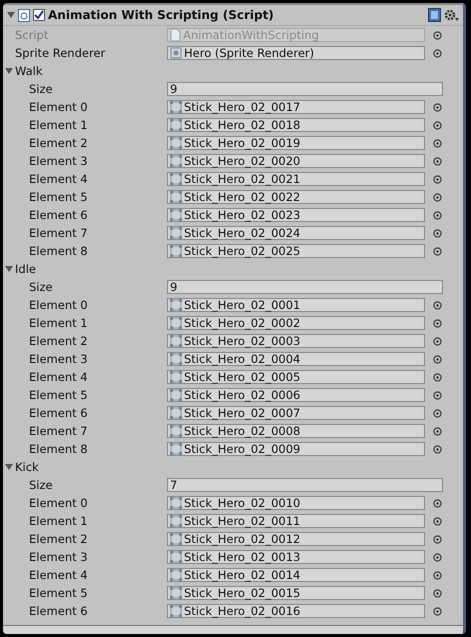  Describe the element at coordinates (296, 53) in the screenshot. I see `object-field: Hero (Sprite Renderer)` at that location.